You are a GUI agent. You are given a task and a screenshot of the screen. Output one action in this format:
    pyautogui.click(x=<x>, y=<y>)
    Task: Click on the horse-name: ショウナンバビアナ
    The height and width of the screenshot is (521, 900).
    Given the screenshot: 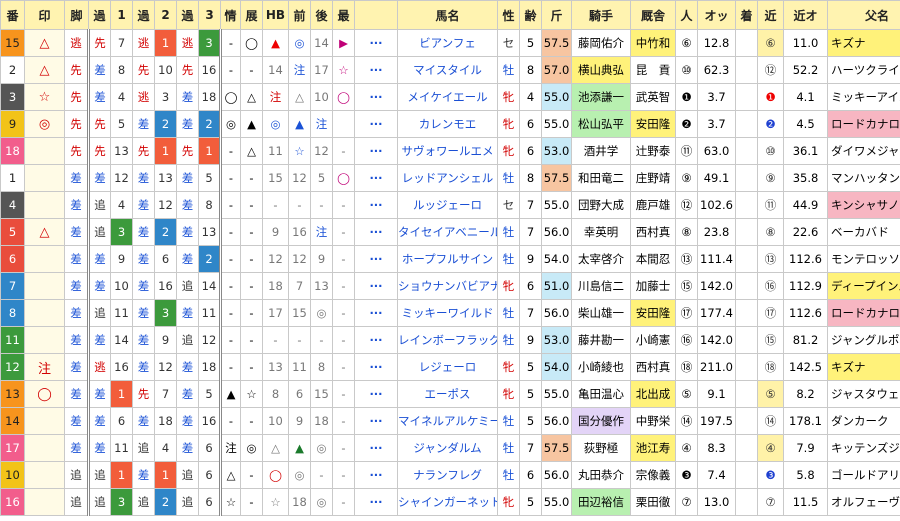 What is the action you would take?
    pyautogui.click(x=447, y=286)
    